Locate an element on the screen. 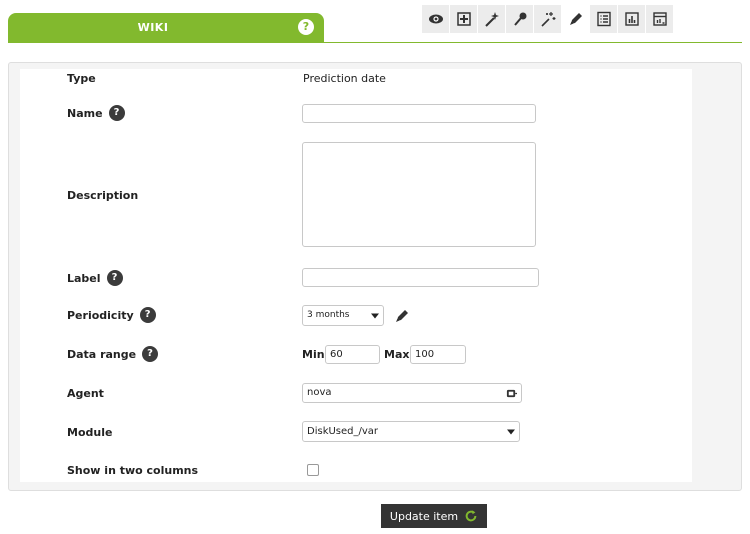  update-item-button: Update item is located at coordinates (434, 516).